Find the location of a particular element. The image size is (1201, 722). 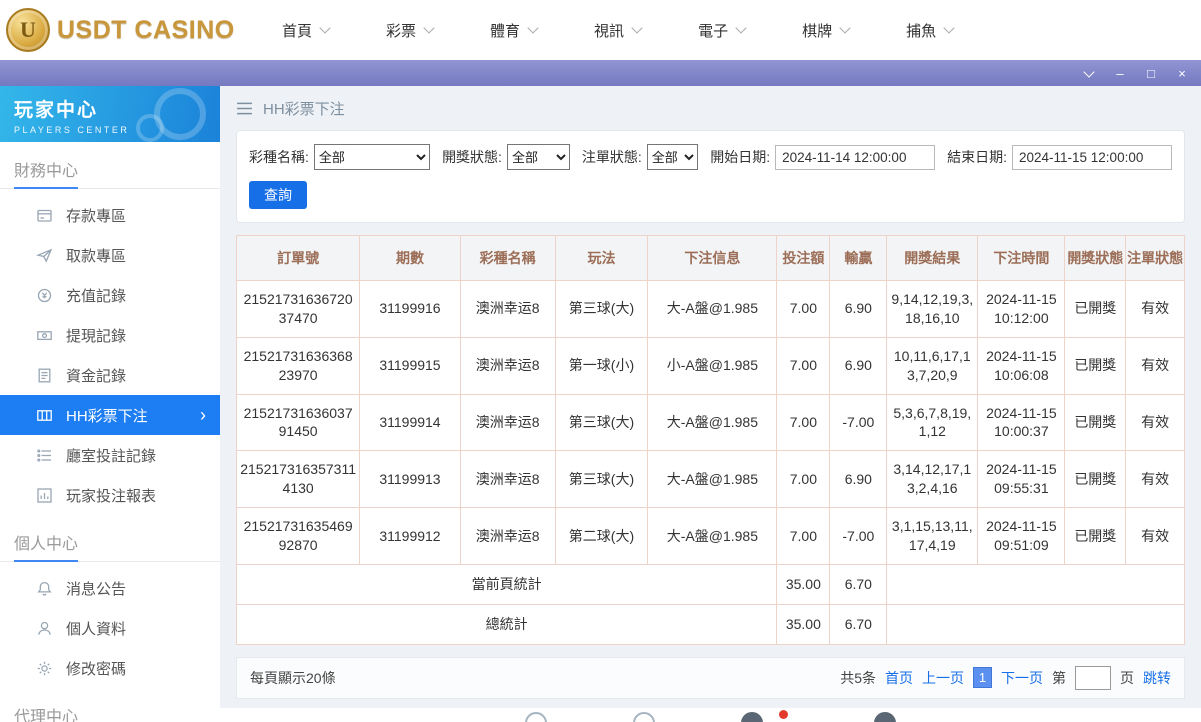

cell-period: 31199914 is located at coordinates (410, 422).